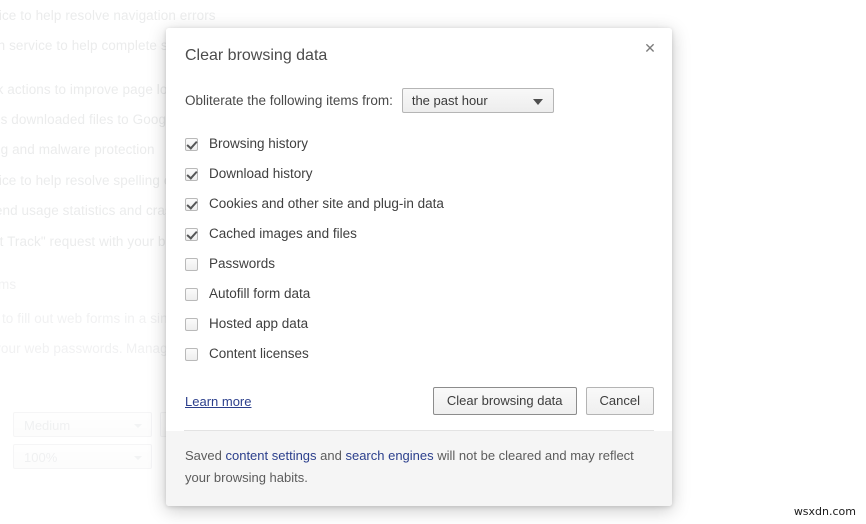  What do you see at coordinates (61, 348) in the screenshot?
I see `background-text-line: your web passwords.` at bounding box center [61, 348].